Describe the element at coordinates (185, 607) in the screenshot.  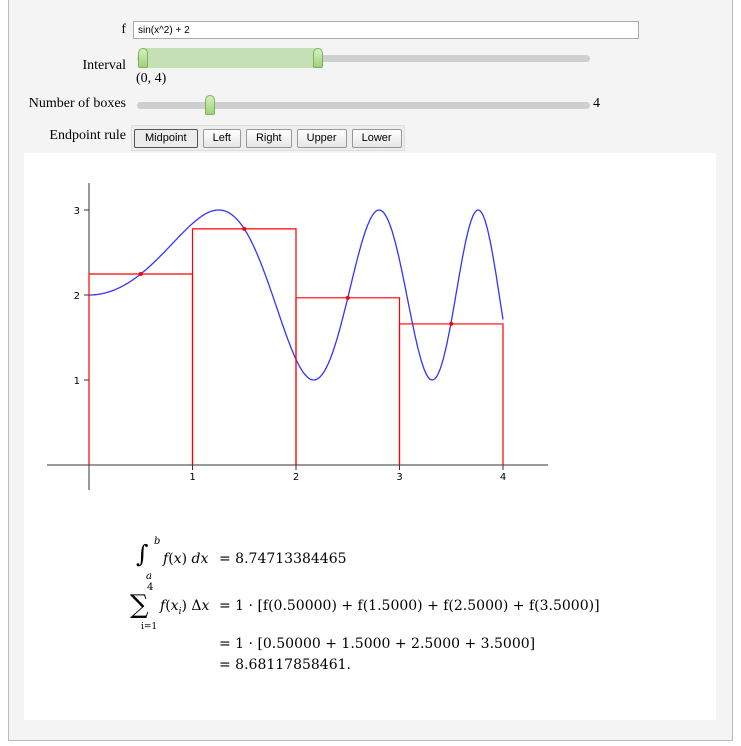
I see `sum-expression: f(xi) Δx` at that location.